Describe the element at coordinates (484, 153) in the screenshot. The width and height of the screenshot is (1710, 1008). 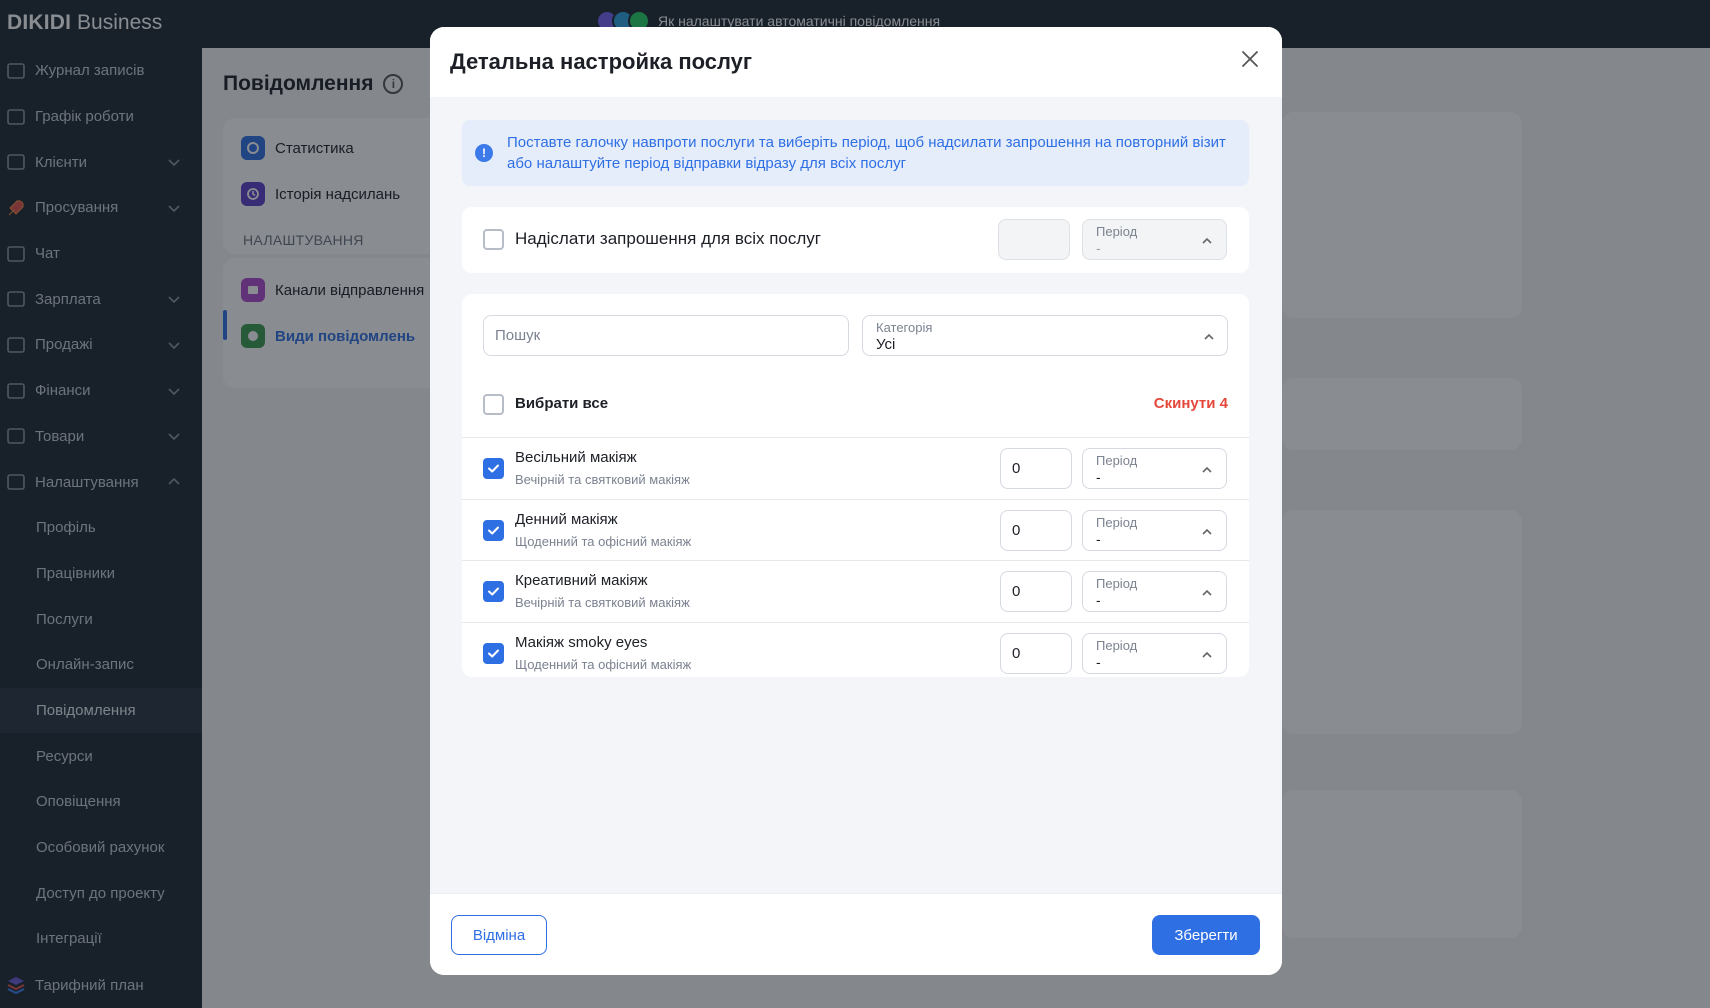
I see `info-icon: !` at that location.